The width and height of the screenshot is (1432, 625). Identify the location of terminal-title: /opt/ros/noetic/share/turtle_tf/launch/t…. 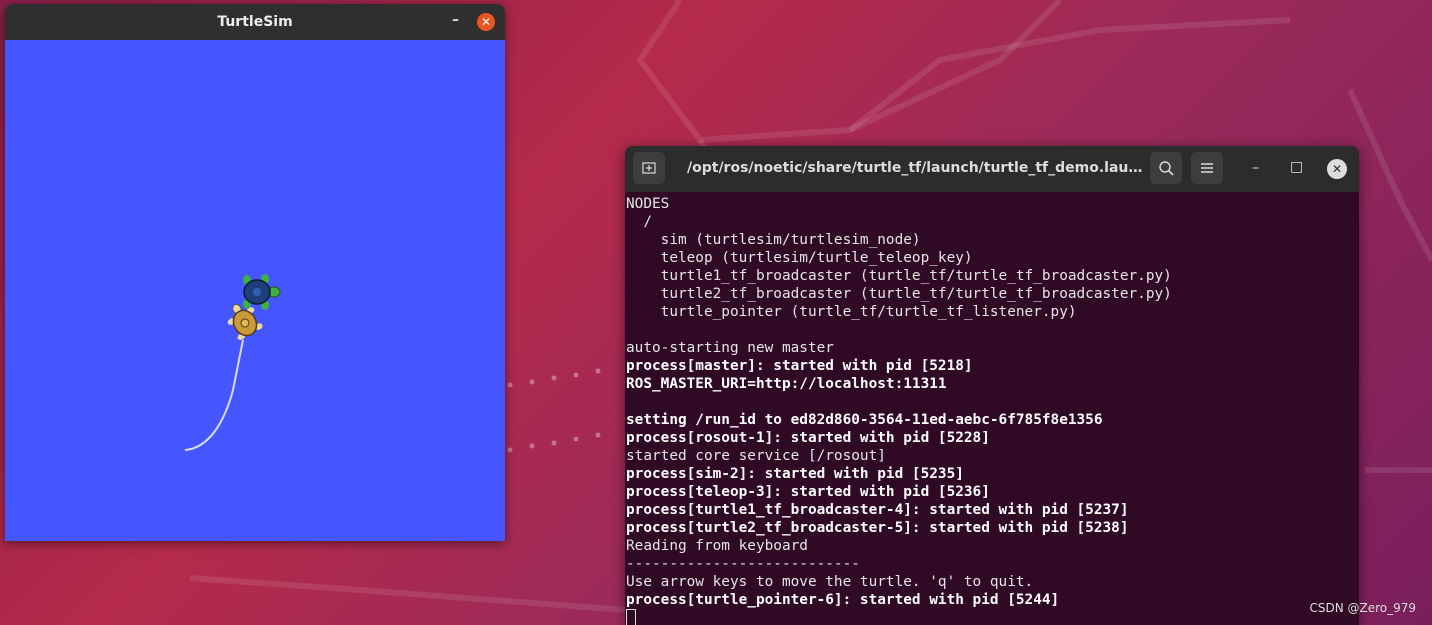
(917, 168).